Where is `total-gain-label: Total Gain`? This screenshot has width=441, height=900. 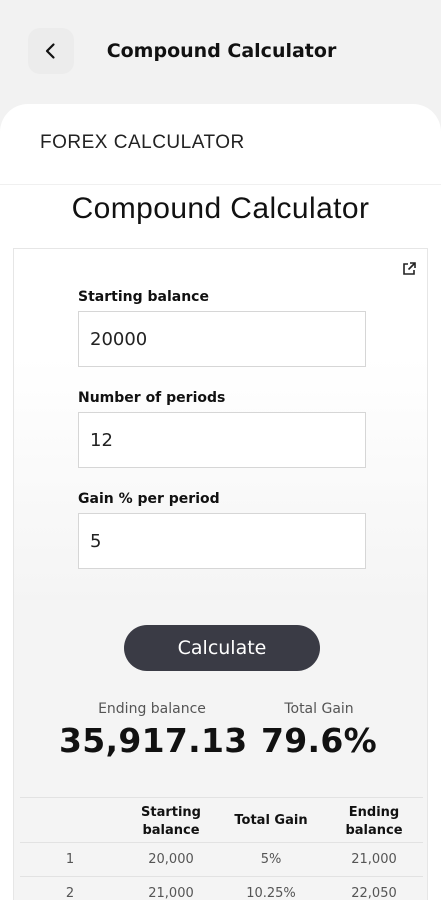 total-gain-label: Total Gain is located at coordinates (319, 709).